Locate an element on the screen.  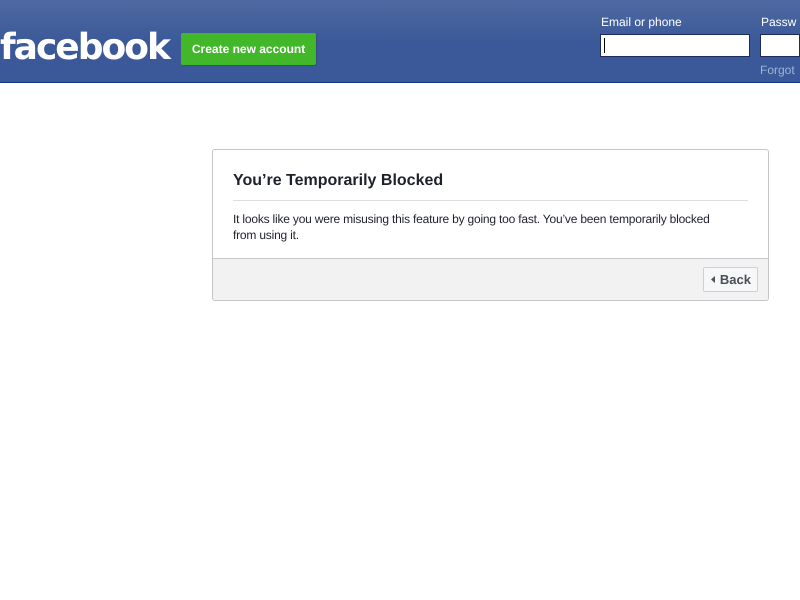
back-button: Back is located at coordinates (730, 279).